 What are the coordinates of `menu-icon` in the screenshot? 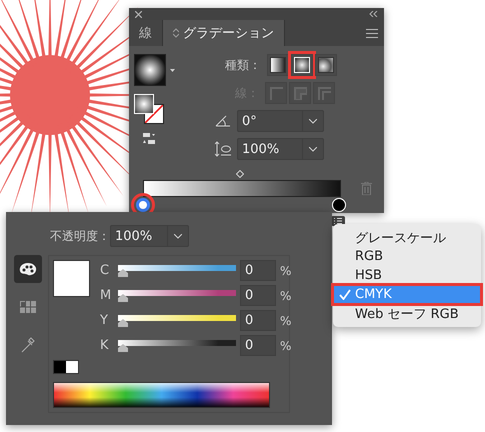 It's located at (372, 33).